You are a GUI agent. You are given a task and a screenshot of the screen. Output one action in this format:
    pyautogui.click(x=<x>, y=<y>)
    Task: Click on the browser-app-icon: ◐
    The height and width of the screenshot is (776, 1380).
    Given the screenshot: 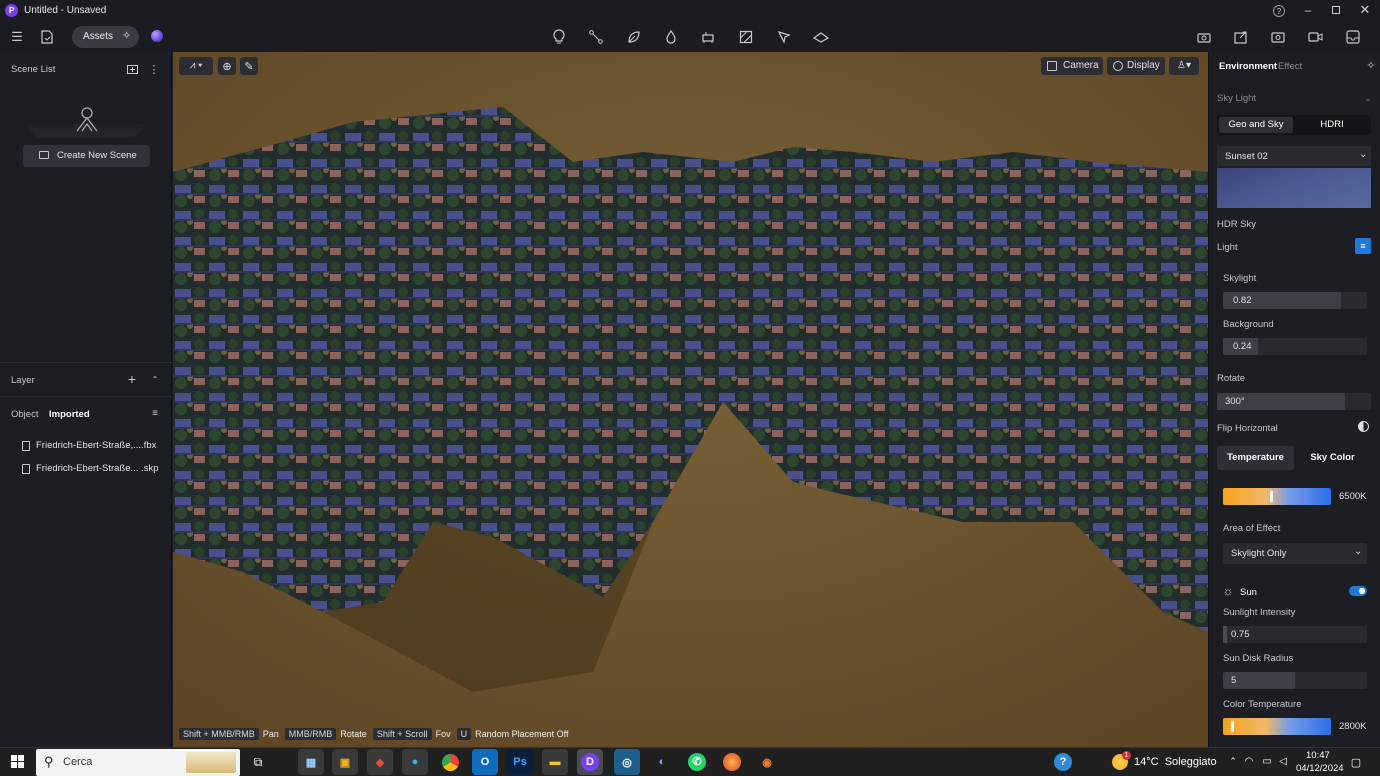 What is the action you would take?
    pyautogui.click(x=662, y=762)
    